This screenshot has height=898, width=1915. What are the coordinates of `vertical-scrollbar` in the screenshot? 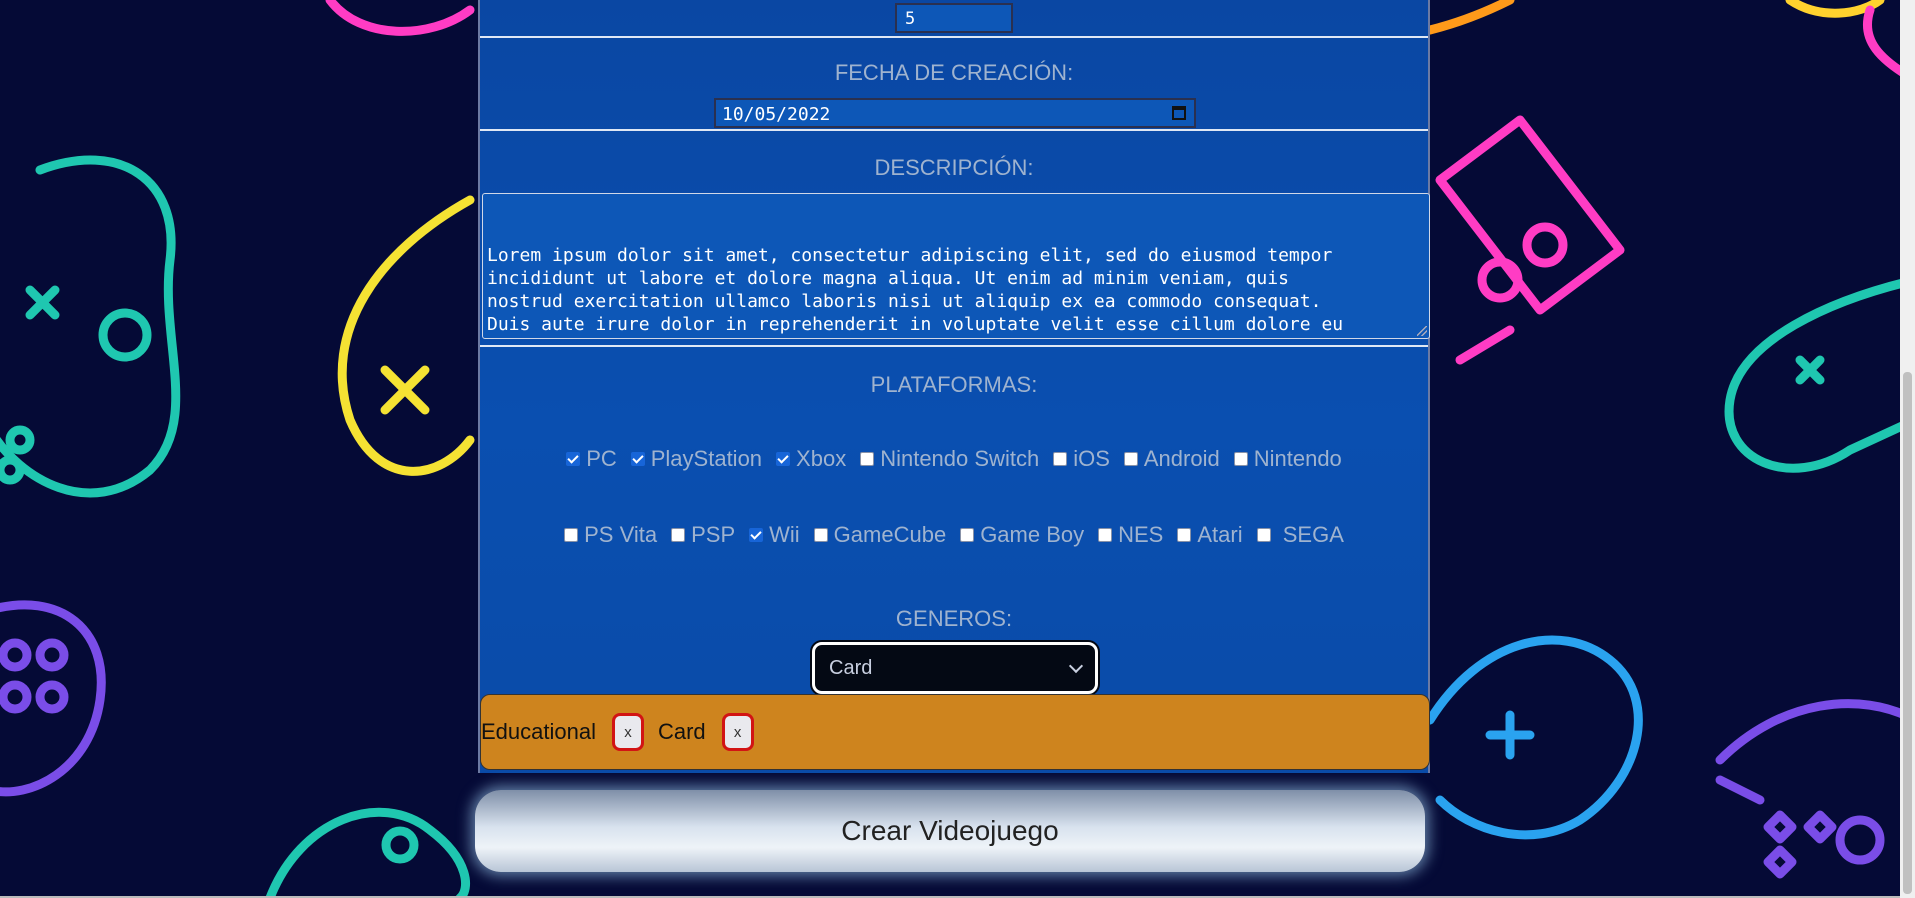 It's located at (1907, 449).